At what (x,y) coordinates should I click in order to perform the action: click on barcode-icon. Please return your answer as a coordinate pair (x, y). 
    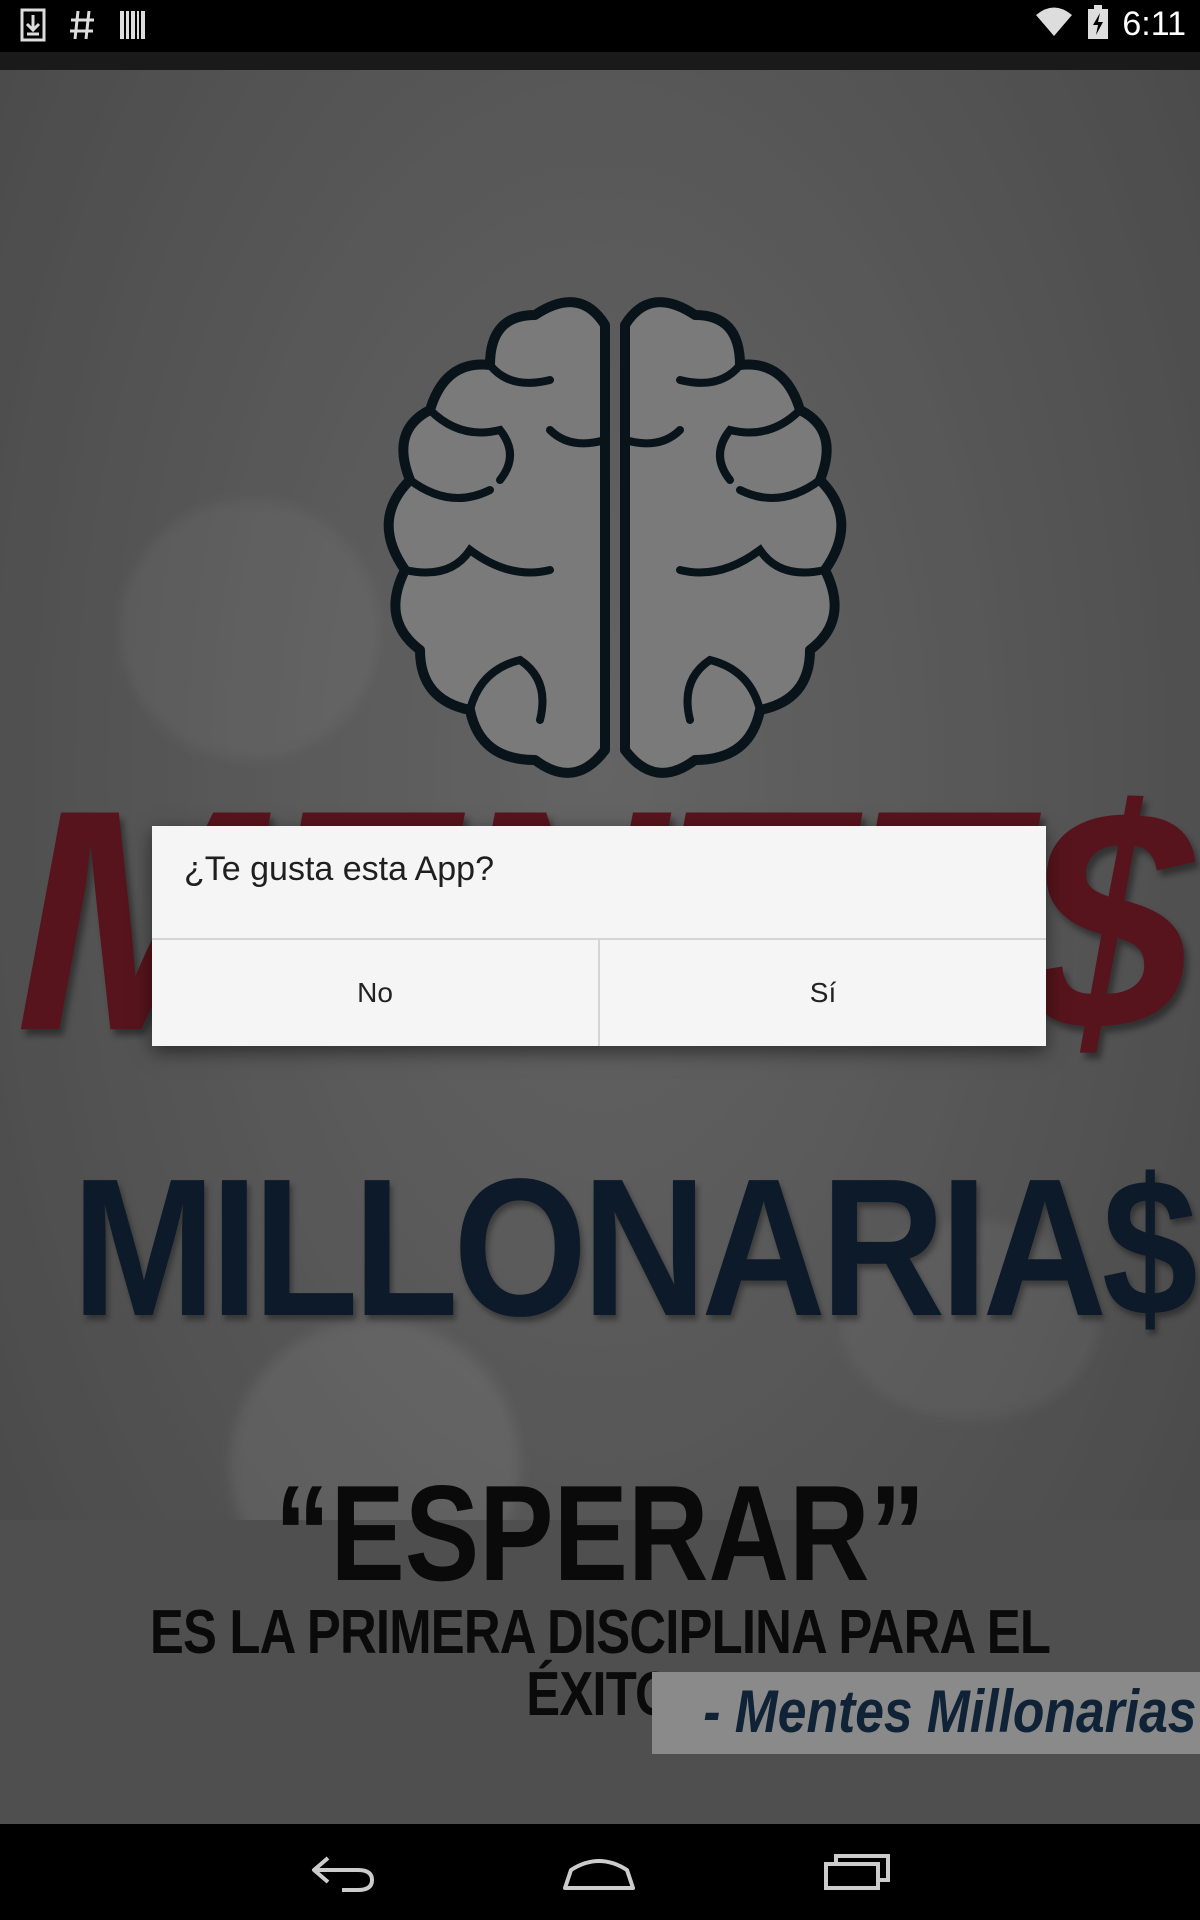
    Looking at the image, I should click on (132, 27).